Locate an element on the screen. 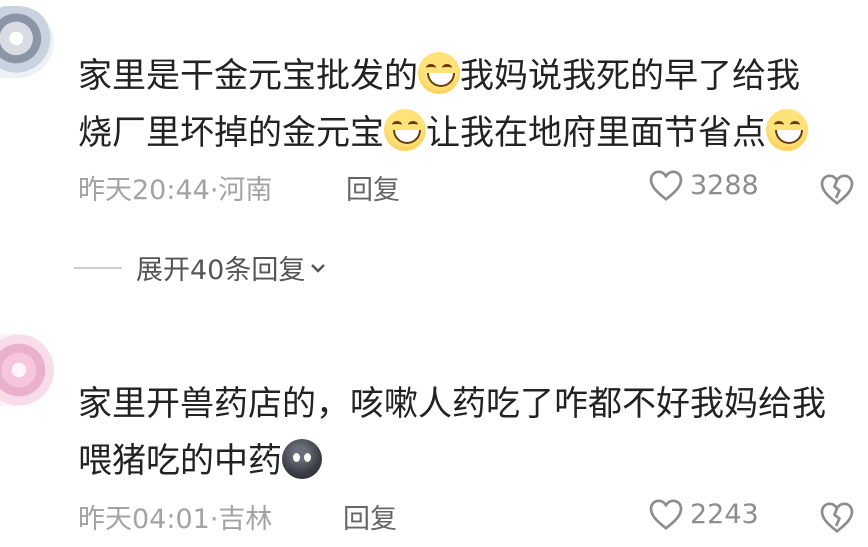  comment-text-segment: 烧厂里坏掉的金元宝 is located at coordinates (231, 133).